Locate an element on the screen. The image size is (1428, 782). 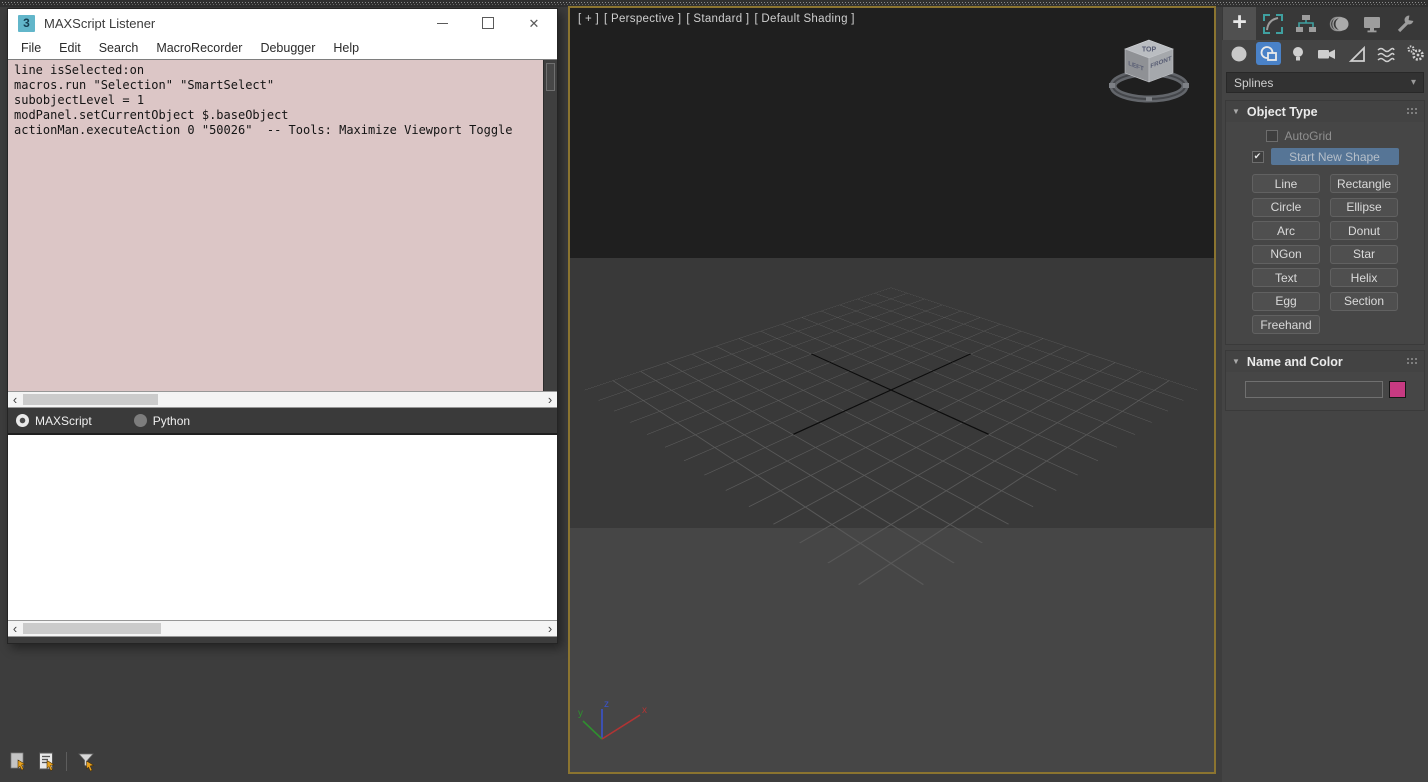
y-axis-label: y is located at coordinates (580, 713).